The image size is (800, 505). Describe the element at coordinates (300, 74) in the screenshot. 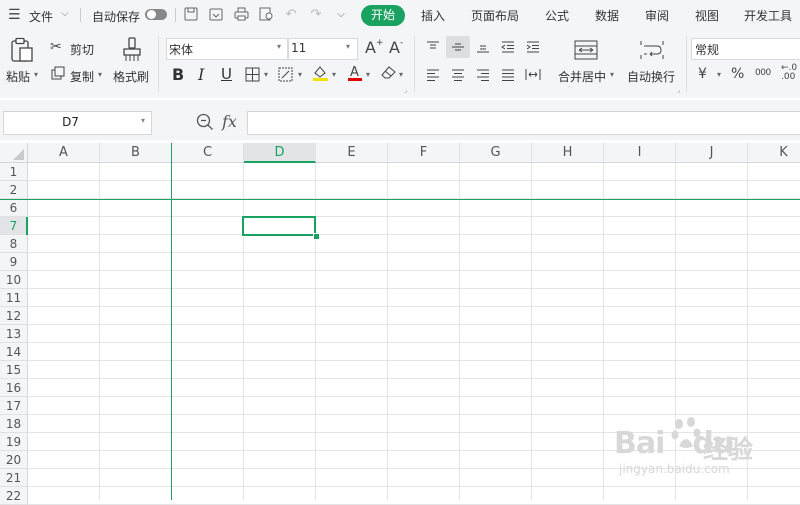

I see `fill-pattern-dropdown-icon: ▾` at that location.